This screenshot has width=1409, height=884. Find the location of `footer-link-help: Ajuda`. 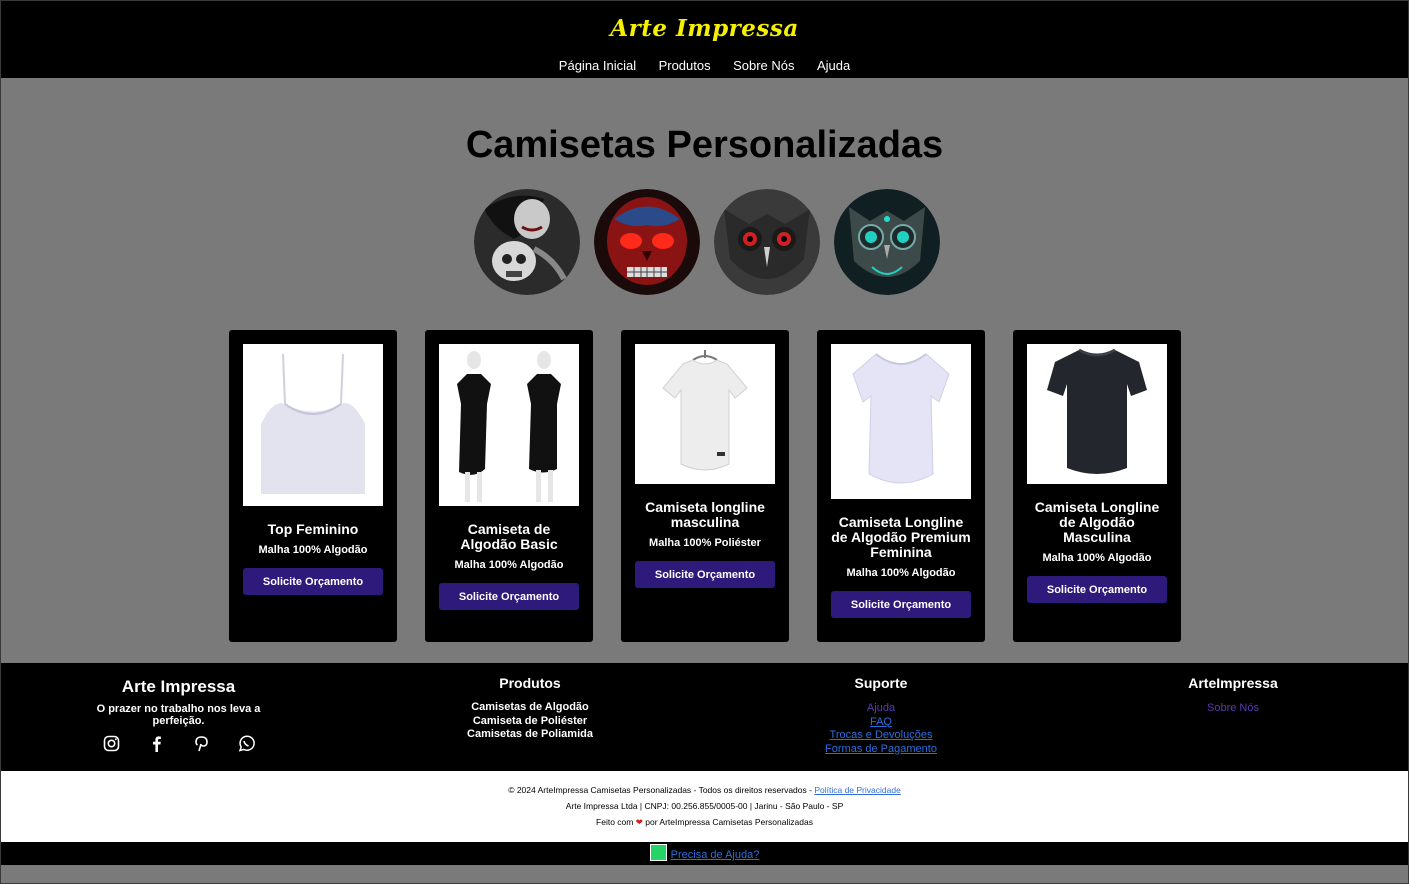

footer-link-help: Ajuda is located at coordinates (881, 709).